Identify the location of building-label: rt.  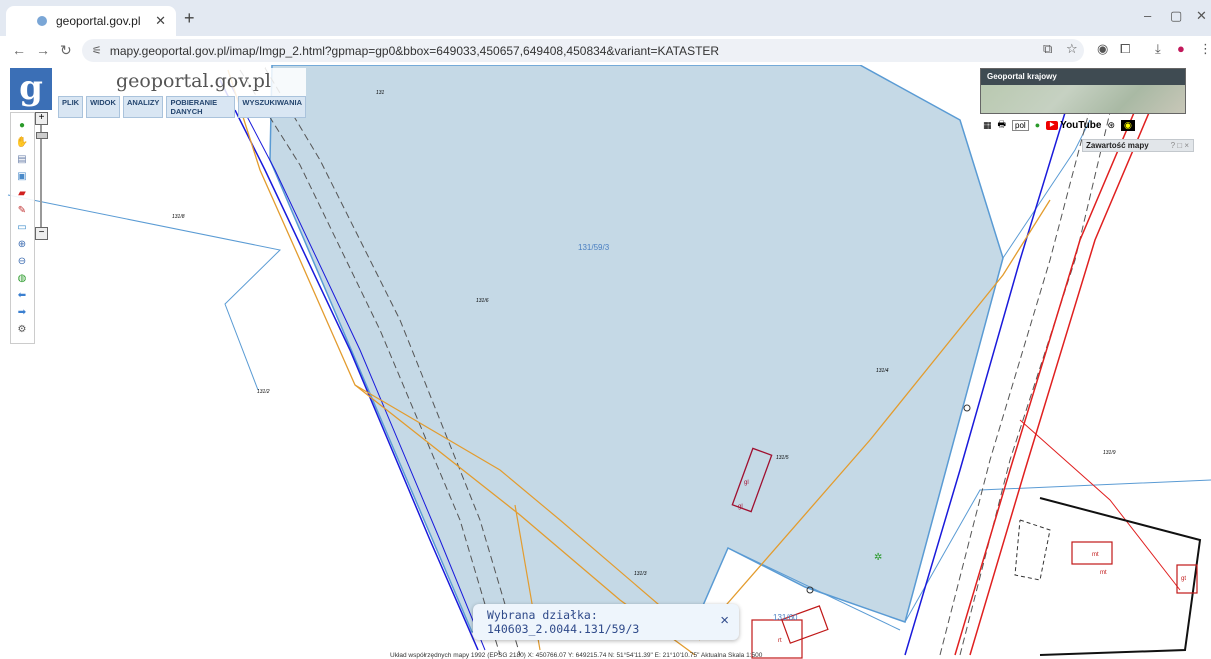
(780, 641).